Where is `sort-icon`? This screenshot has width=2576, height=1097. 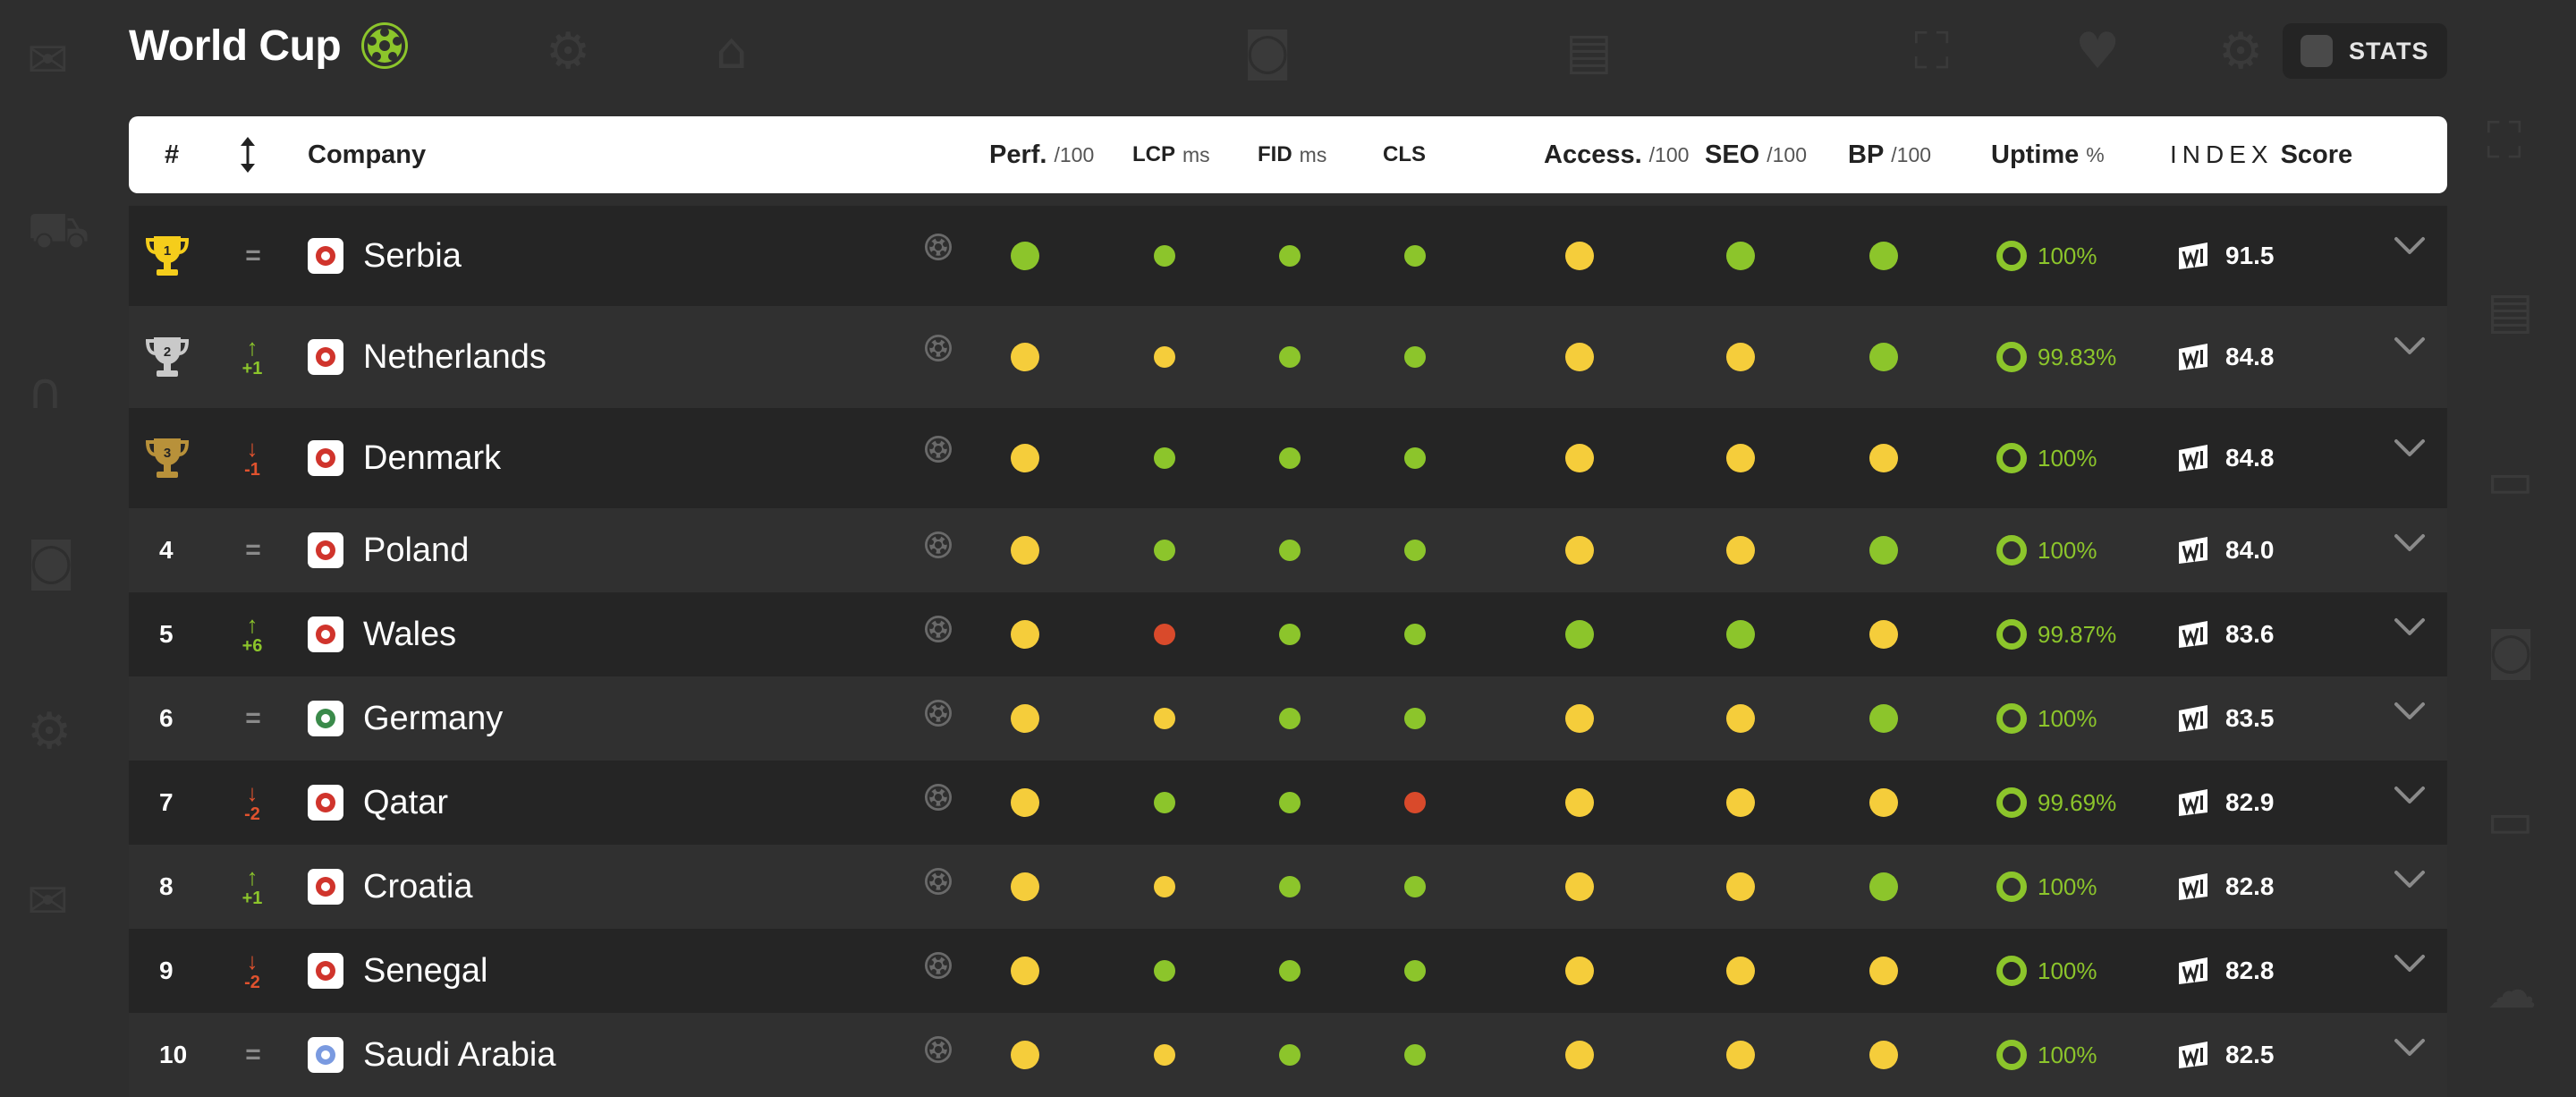
sort-icon is located at coordinates (248, 154).